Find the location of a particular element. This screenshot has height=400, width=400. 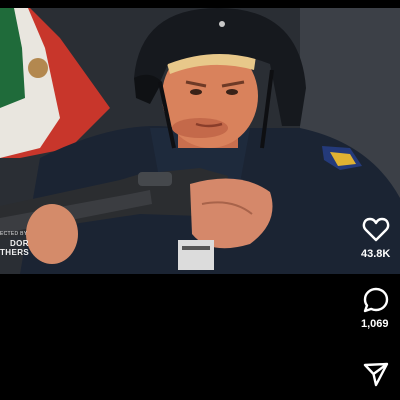

comment-count: 1,069 is located at coordinates (375, 324).